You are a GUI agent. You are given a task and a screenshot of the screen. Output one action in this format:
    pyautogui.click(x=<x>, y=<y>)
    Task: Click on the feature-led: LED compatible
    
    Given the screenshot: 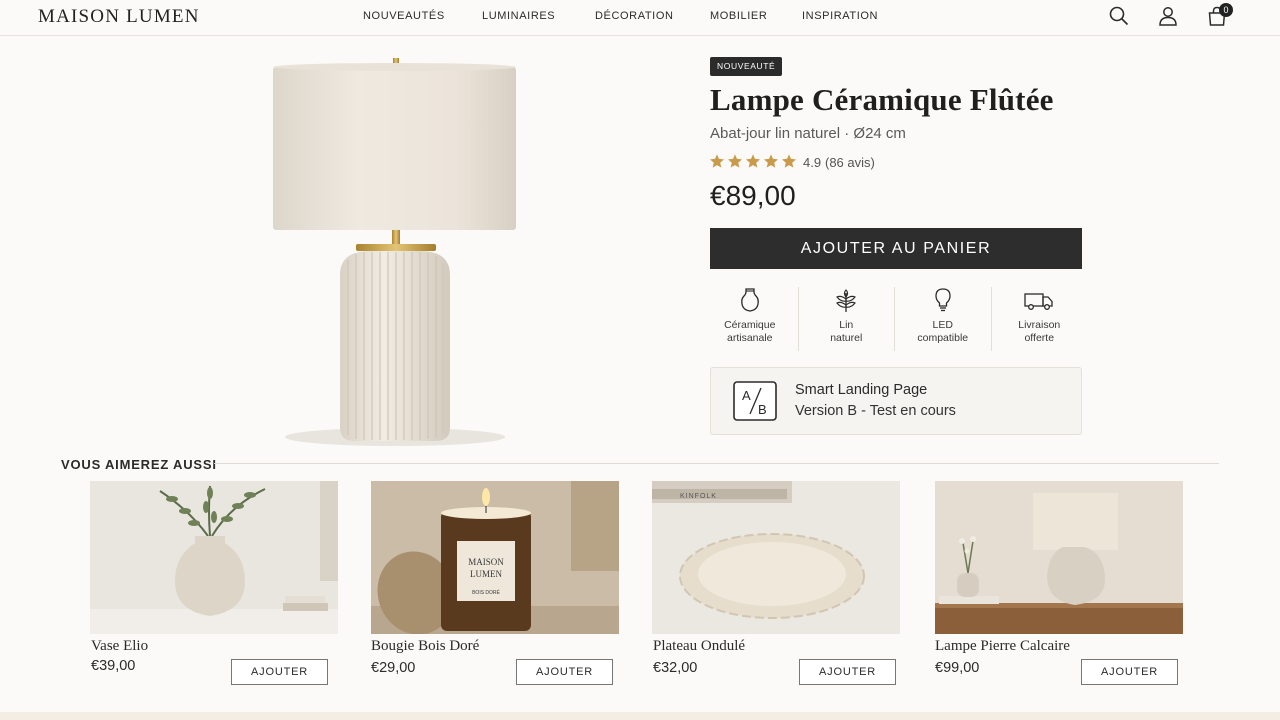 What is the action you would take?
    pyautogui.click(x=942, y=319)
    